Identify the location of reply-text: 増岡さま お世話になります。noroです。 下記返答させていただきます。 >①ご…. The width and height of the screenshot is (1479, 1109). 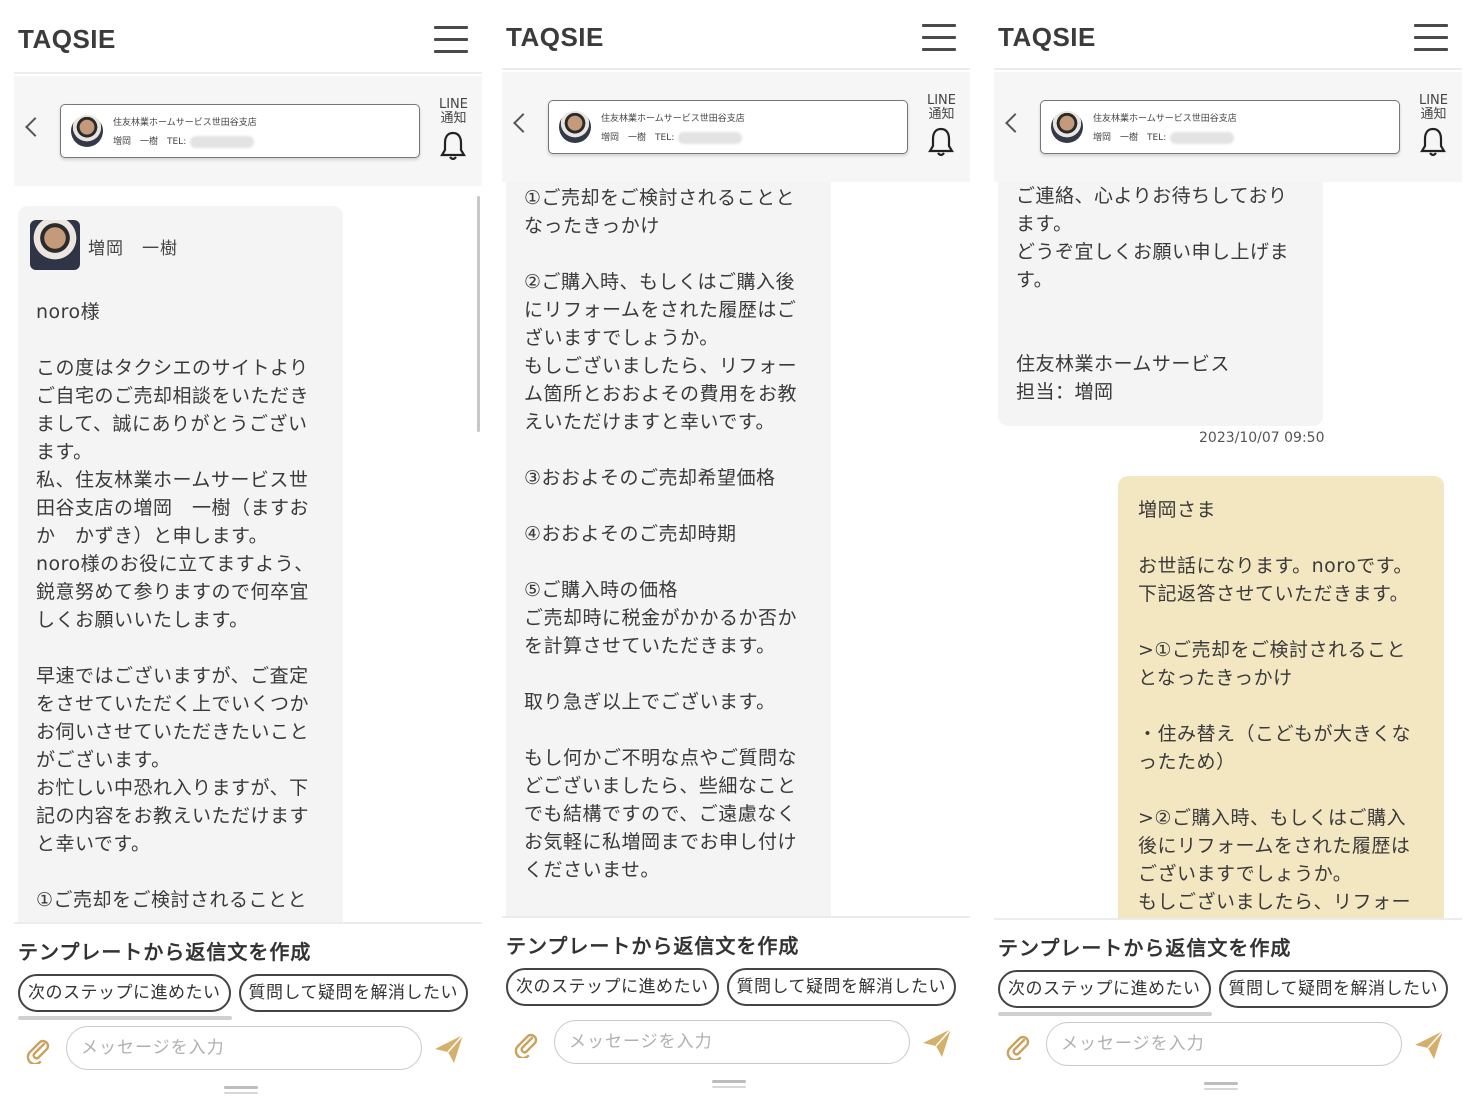
(1275, 706).